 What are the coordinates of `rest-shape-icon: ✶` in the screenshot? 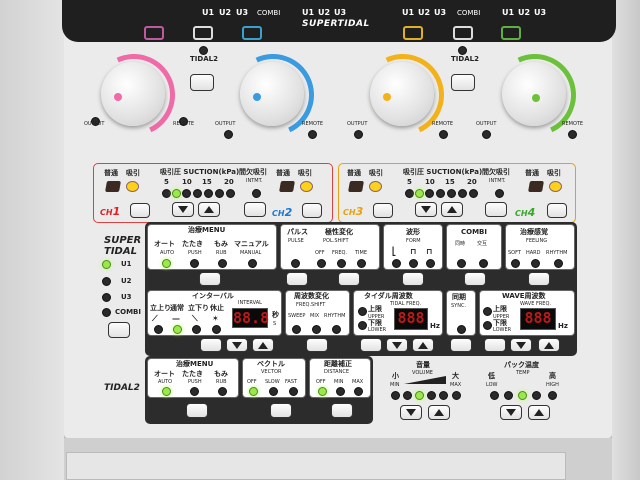 It's located at (215, 318).